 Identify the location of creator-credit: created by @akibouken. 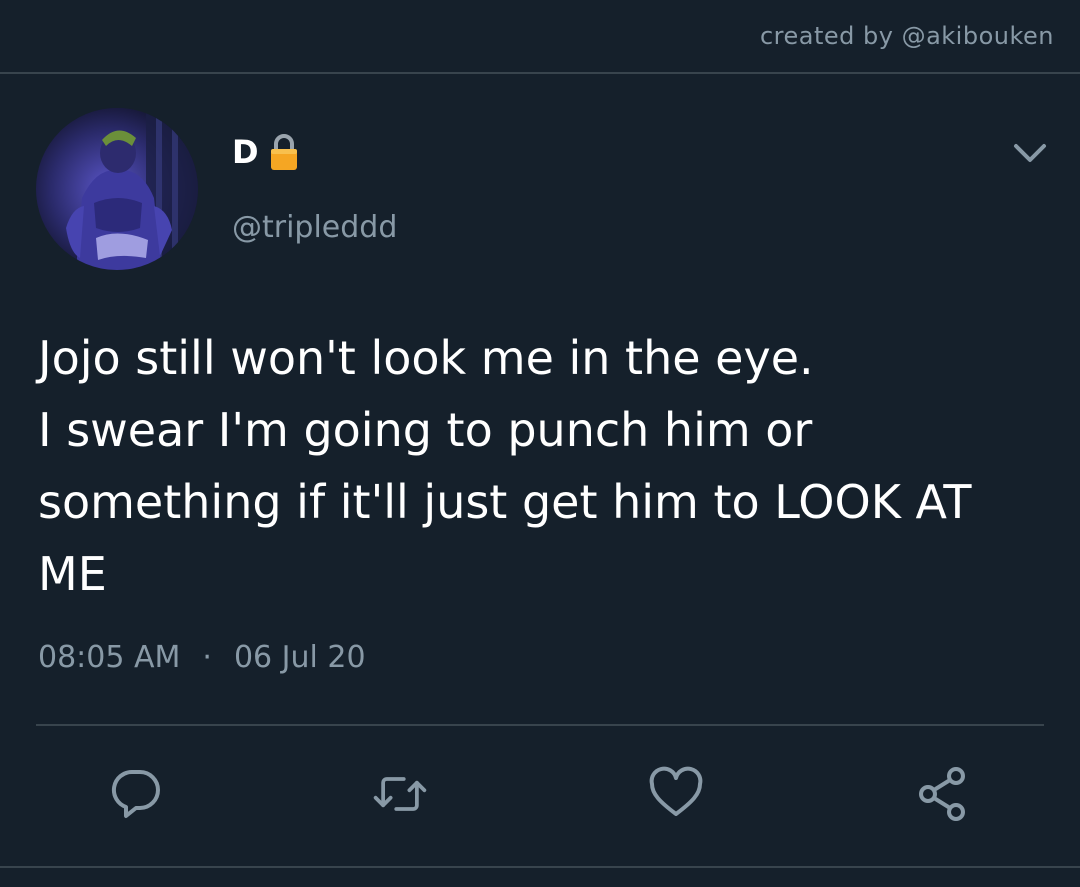
(906, 36).